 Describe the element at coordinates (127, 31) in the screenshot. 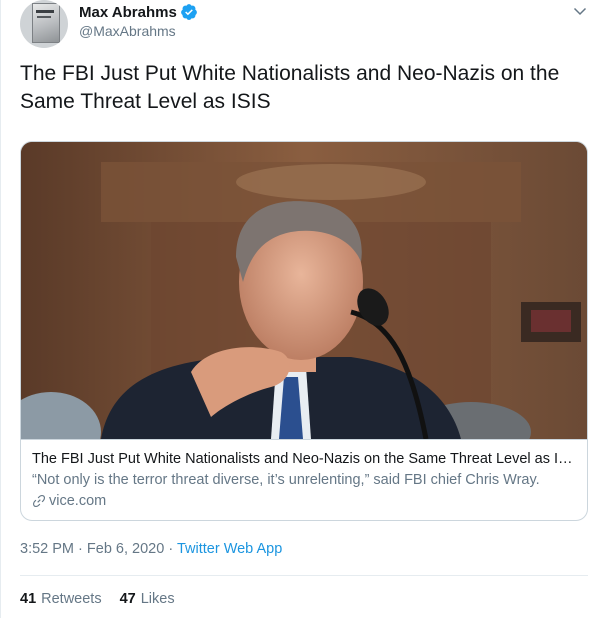

I see `author-handle: @MaxAbrahms` at that location.